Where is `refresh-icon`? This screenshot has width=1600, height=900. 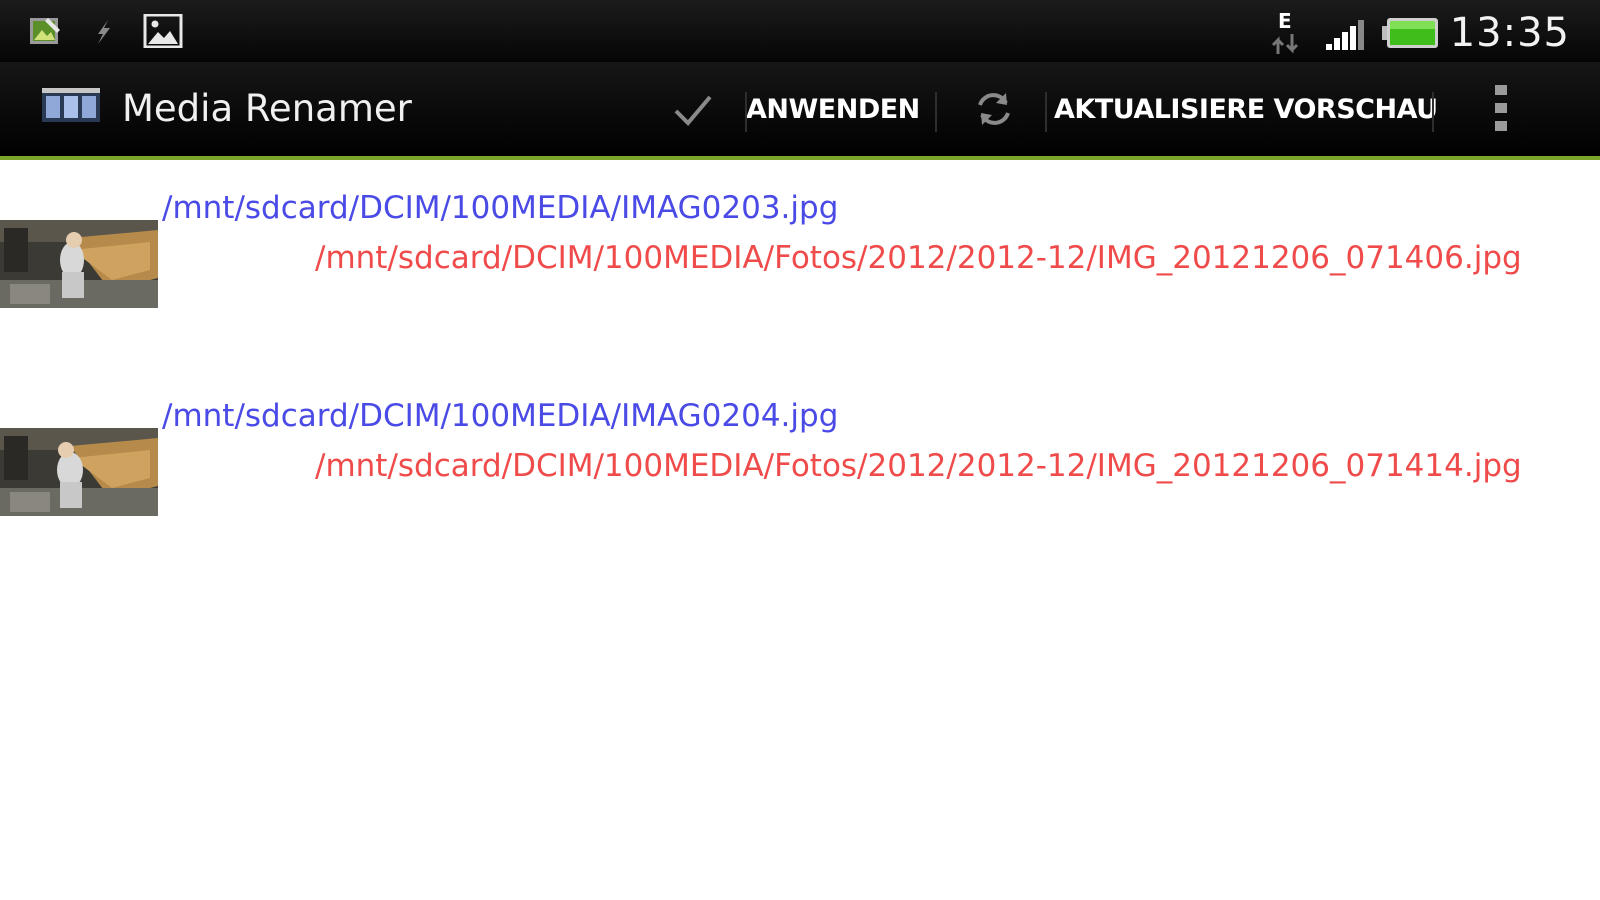 refresh-icon is located at coordinates (994, 109).